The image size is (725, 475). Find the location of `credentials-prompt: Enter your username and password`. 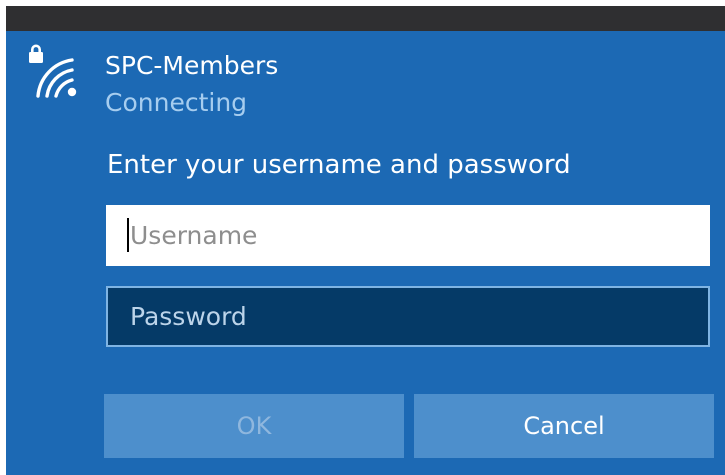

credentials-prompt: Enter your username and password is located at coordinates (339, 165).